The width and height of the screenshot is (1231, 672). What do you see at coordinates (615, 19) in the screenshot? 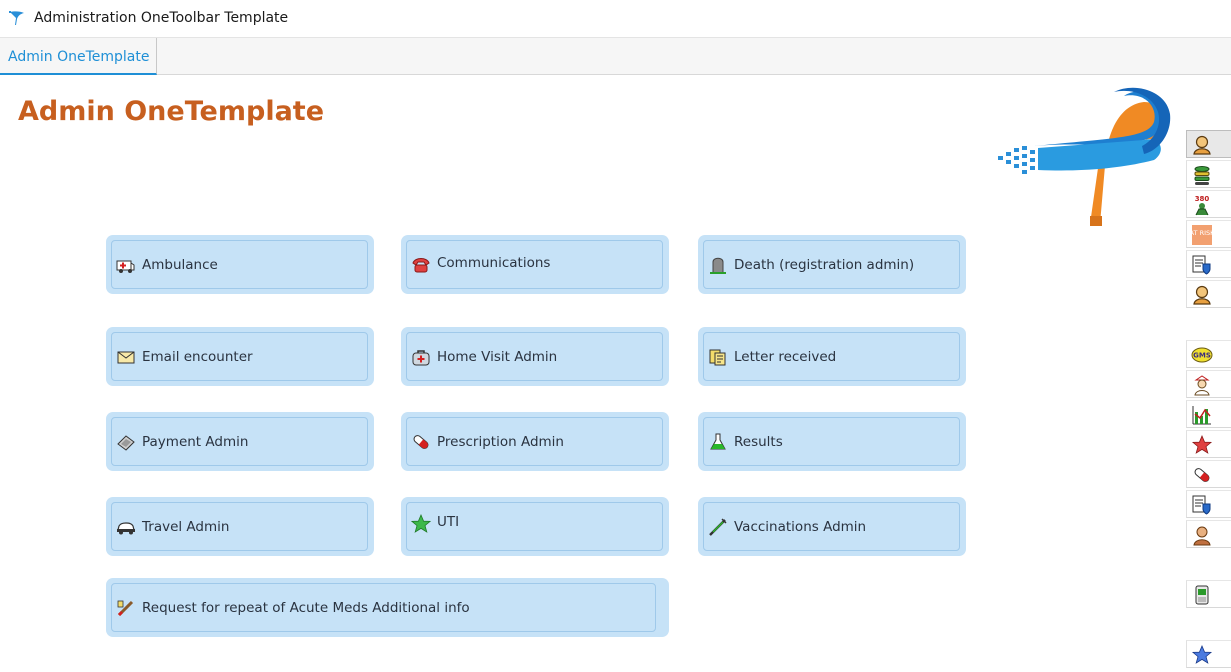
I see `title-bar: Administration OneToolbar Template` at bounding box center [615, 19].